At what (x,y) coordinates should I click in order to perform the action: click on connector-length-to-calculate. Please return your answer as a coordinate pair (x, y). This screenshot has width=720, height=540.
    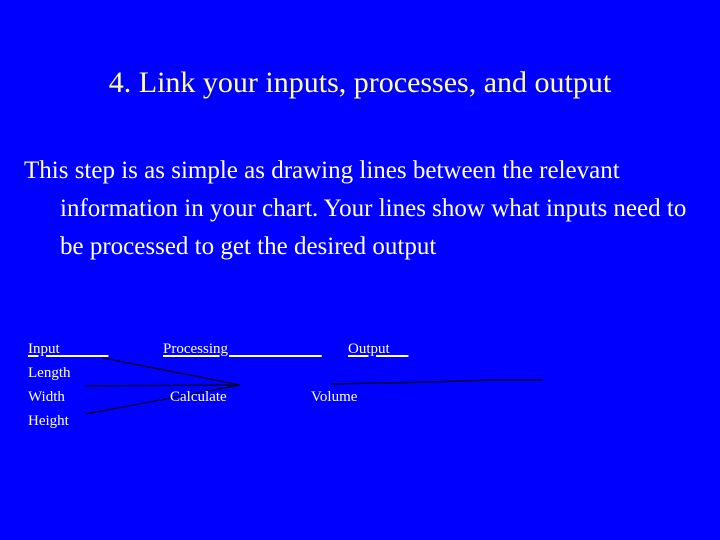
    Looking at the image, I should click on (171, 371).